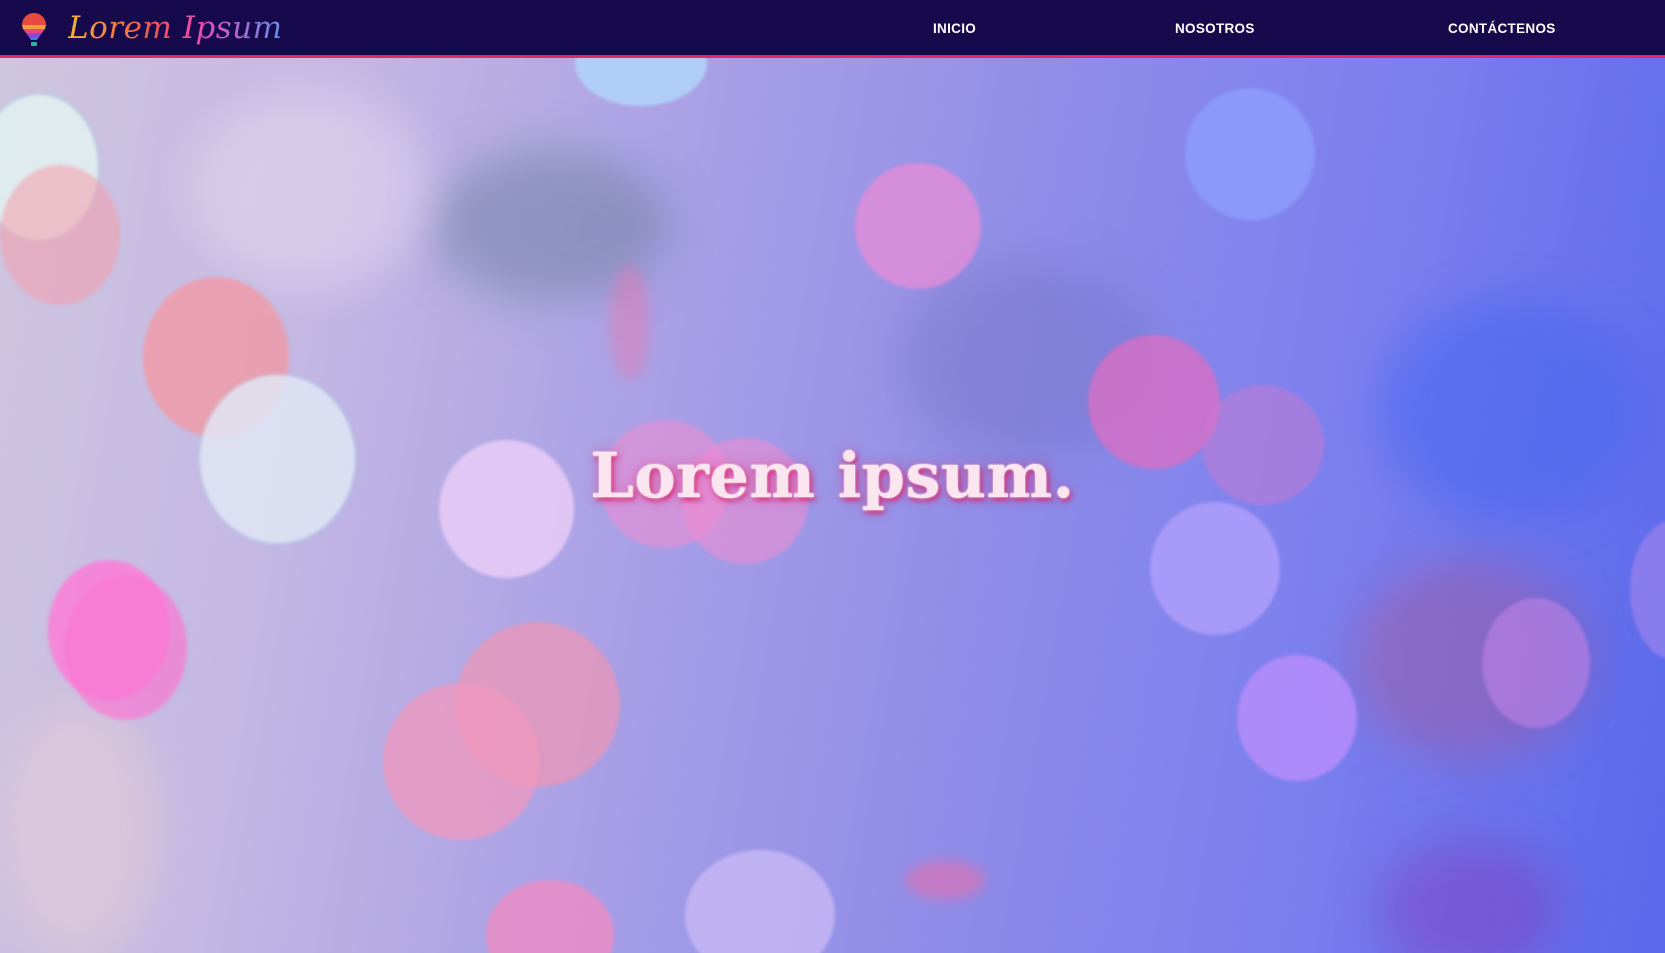 The image size is (1665, 953). Describe the element at coordinates (832, 29) in the screenshot. I see `top-navbar: Lorem Ipsum INICIO NOSOTROS CONTÁCTENOS` at that location.